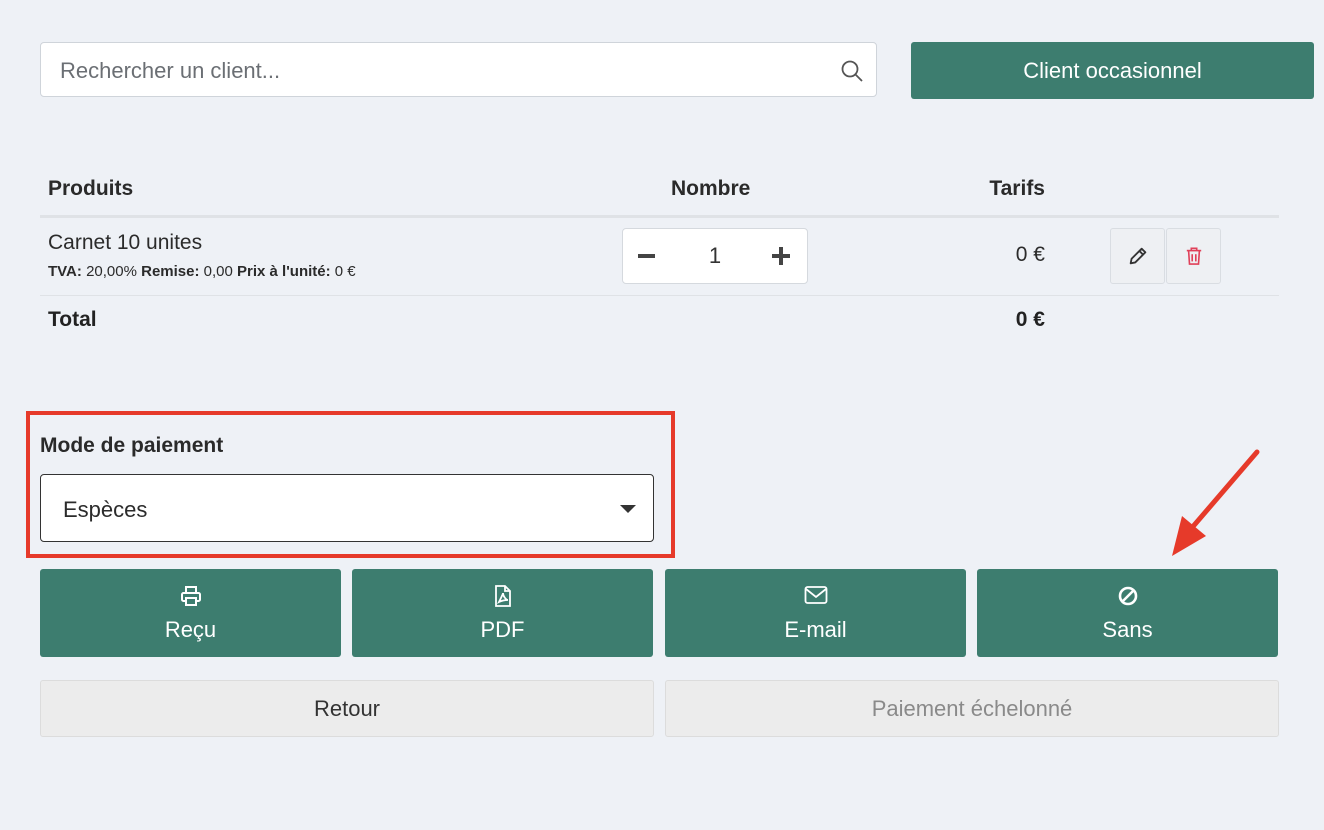 The width and height of the screenshot is (1324, 830). Describe the element at coordinates (628, 509) in the screenshot. I see `chevron-down-icon` at that location.